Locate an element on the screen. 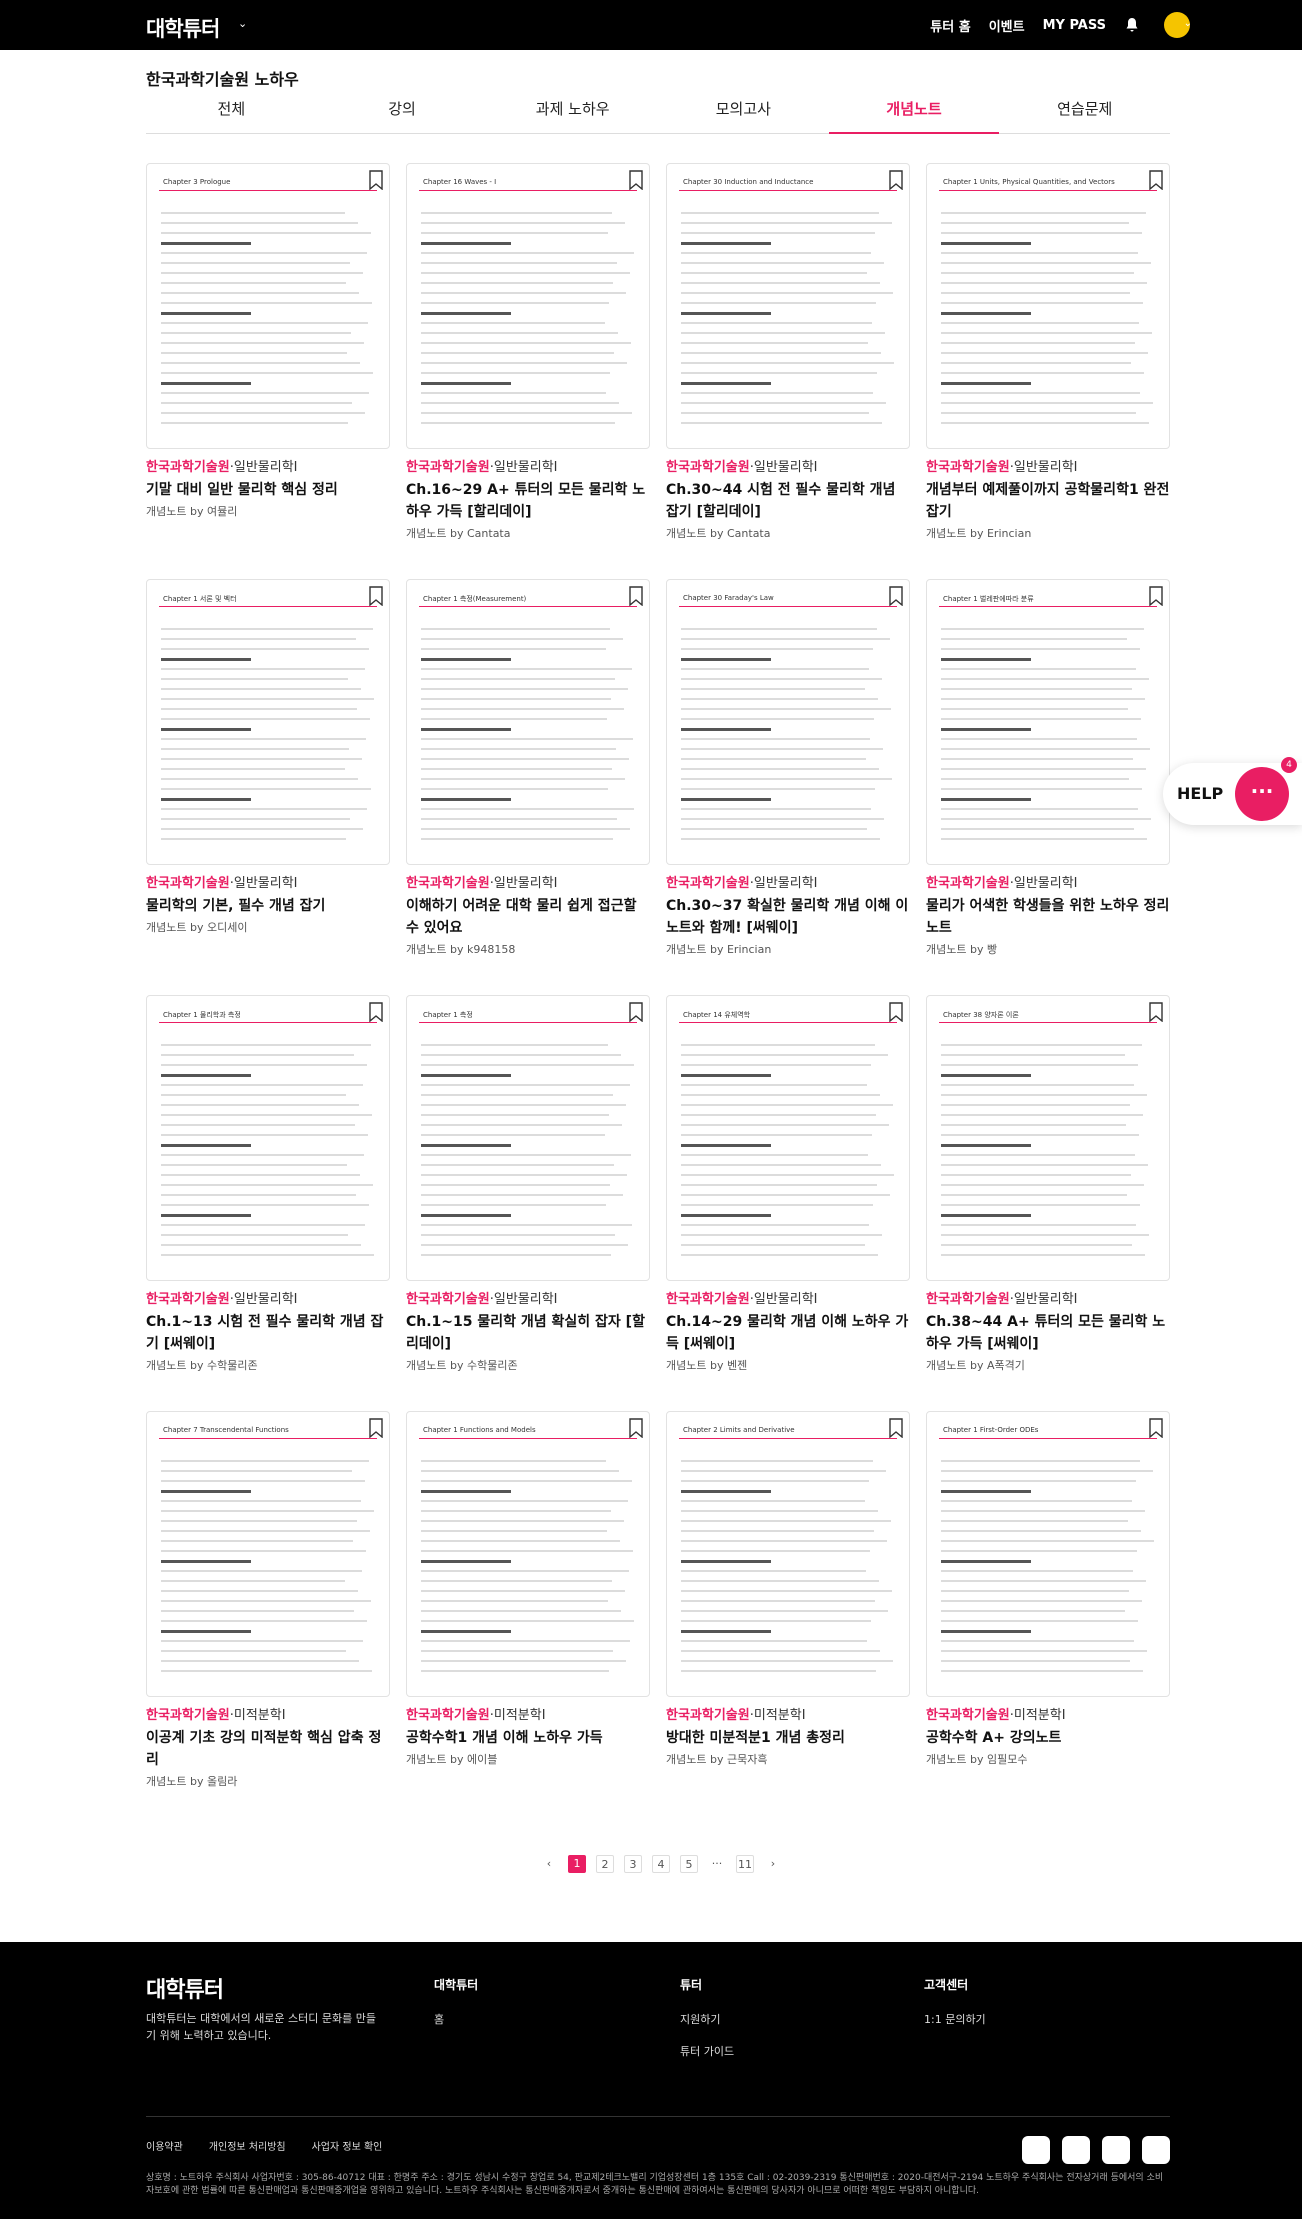  facebook-icon is located at coordinates (1156, 2150).